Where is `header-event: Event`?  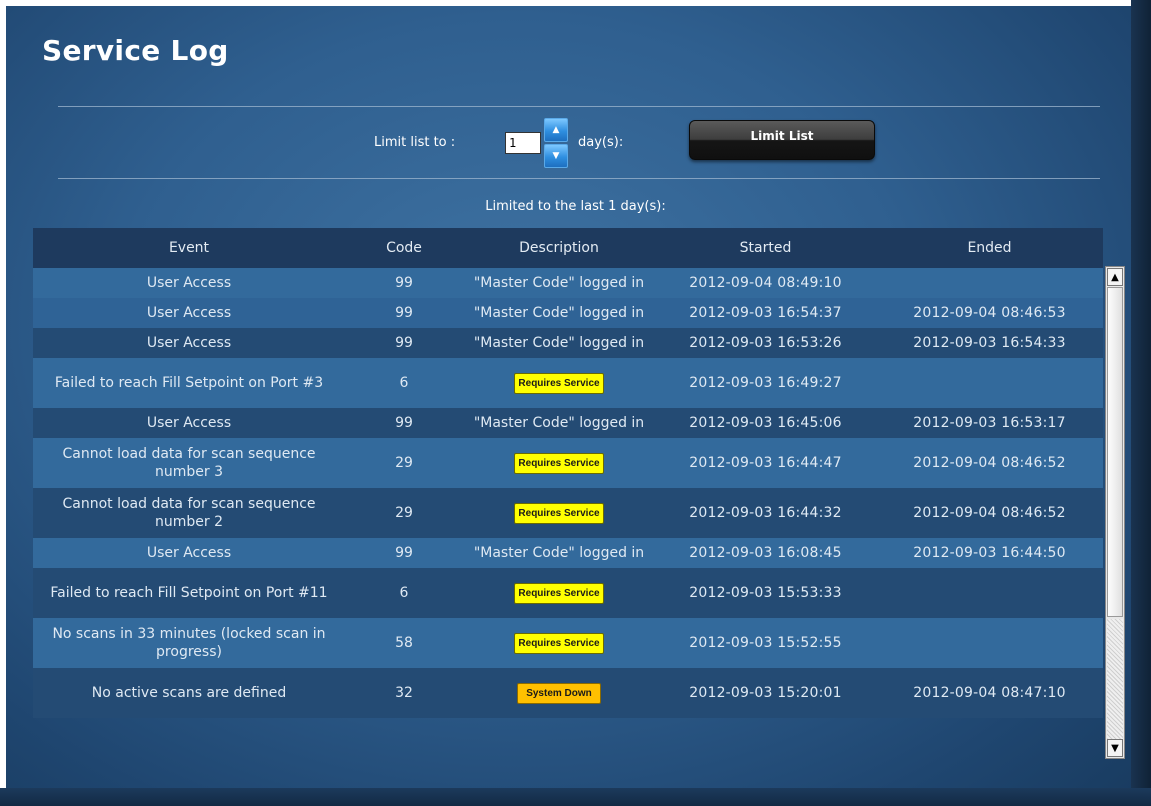
header-event: Event is located at coordinates (189, 248).